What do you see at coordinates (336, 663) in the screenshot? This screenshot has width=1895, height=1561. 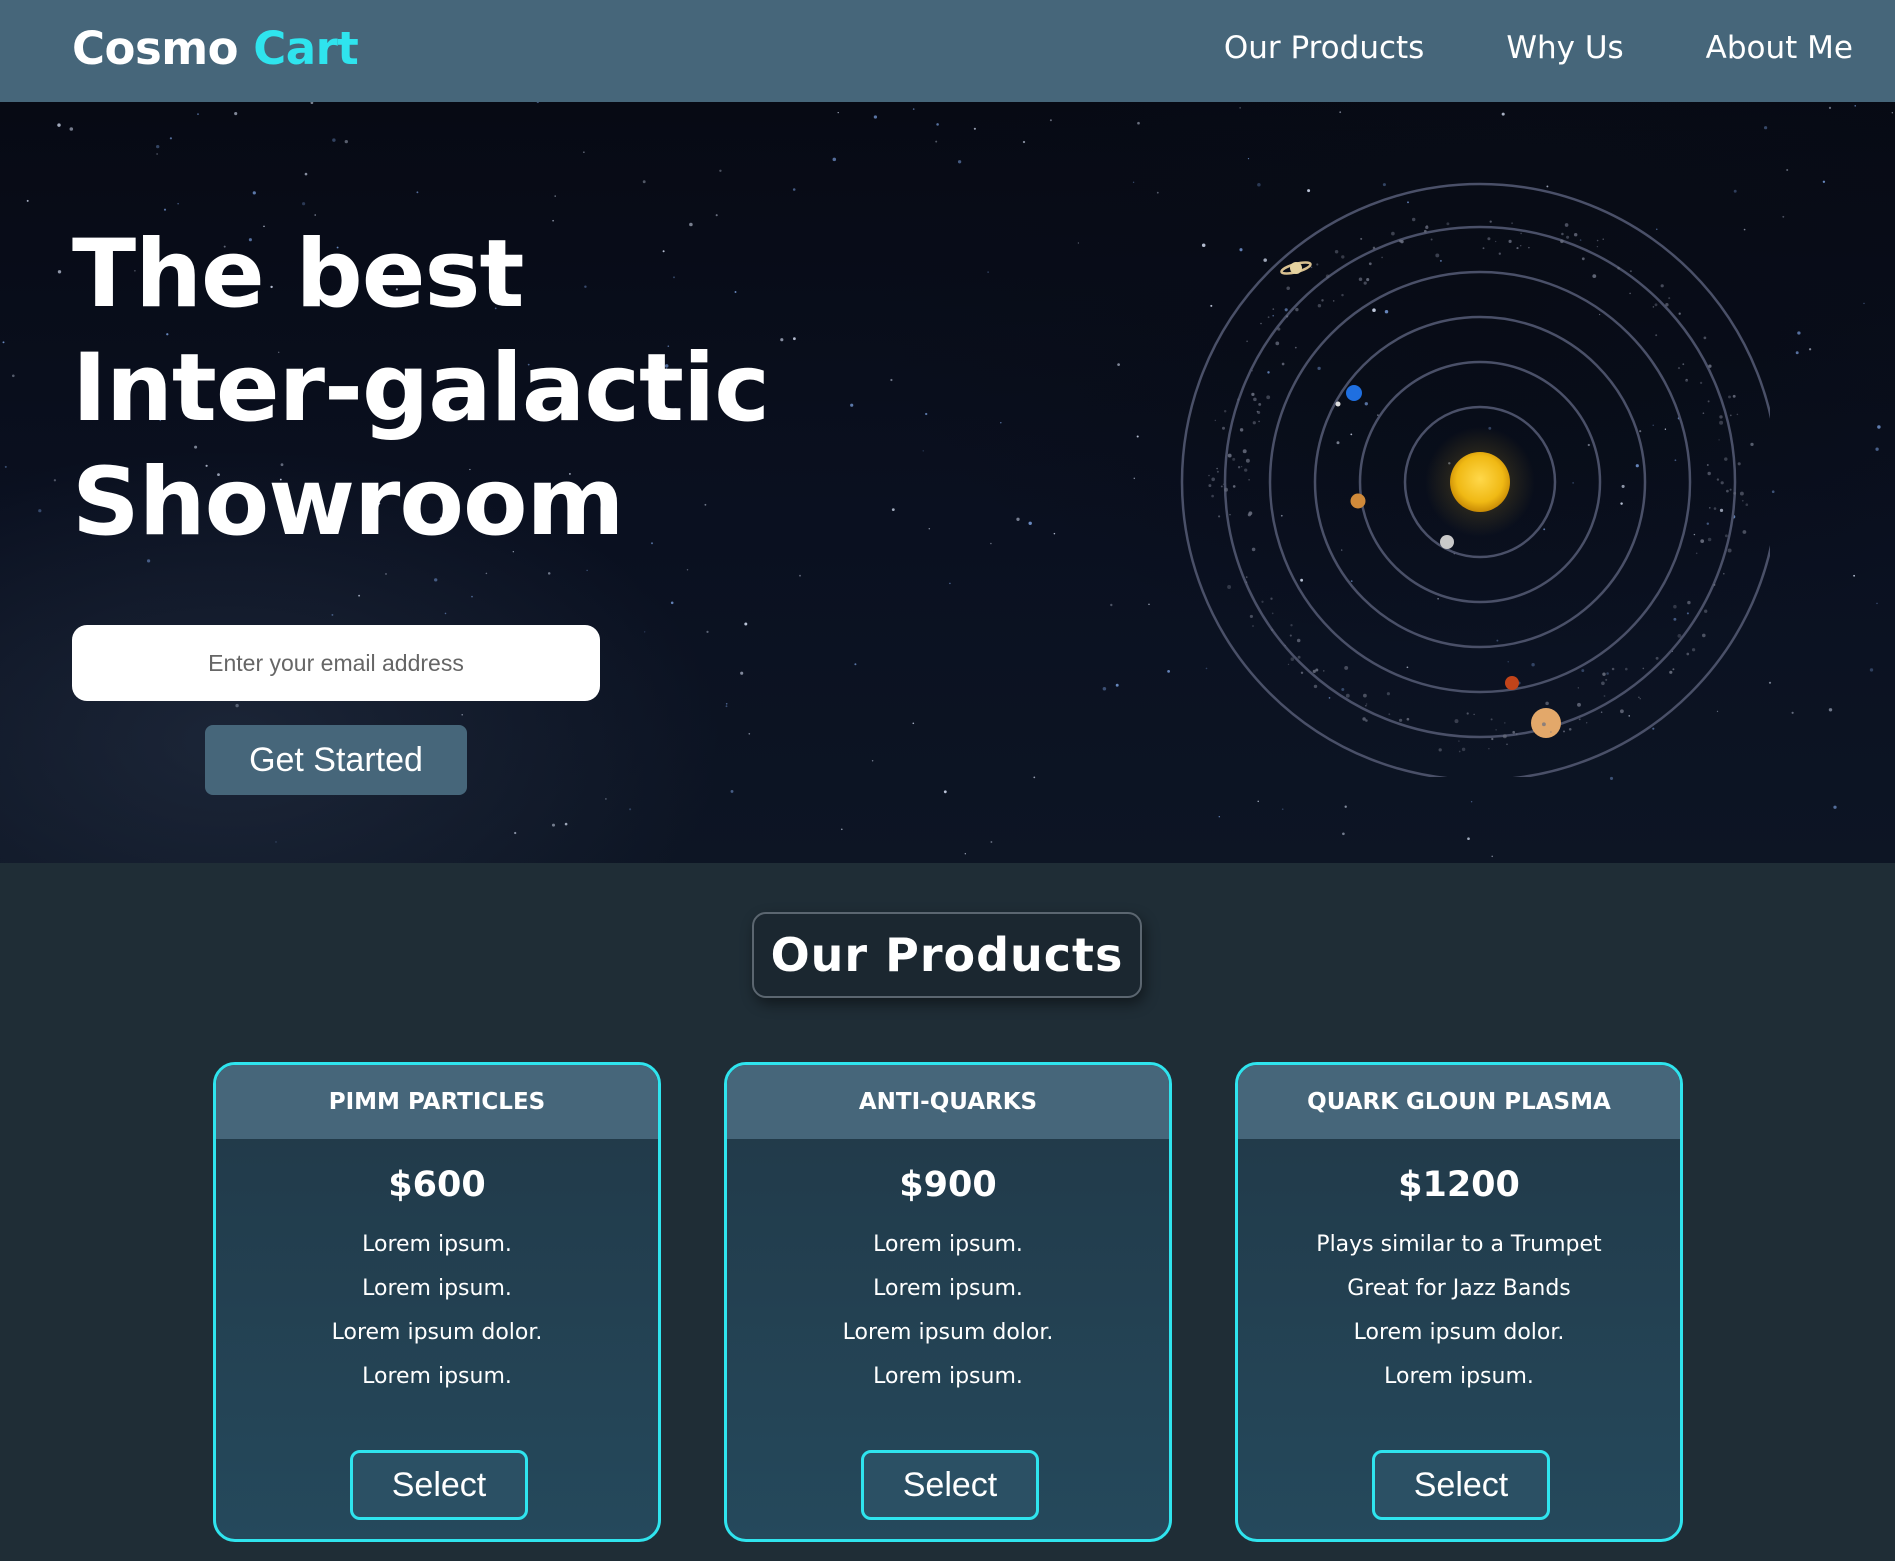 I see `email-input` at bounding box center [336, 663].